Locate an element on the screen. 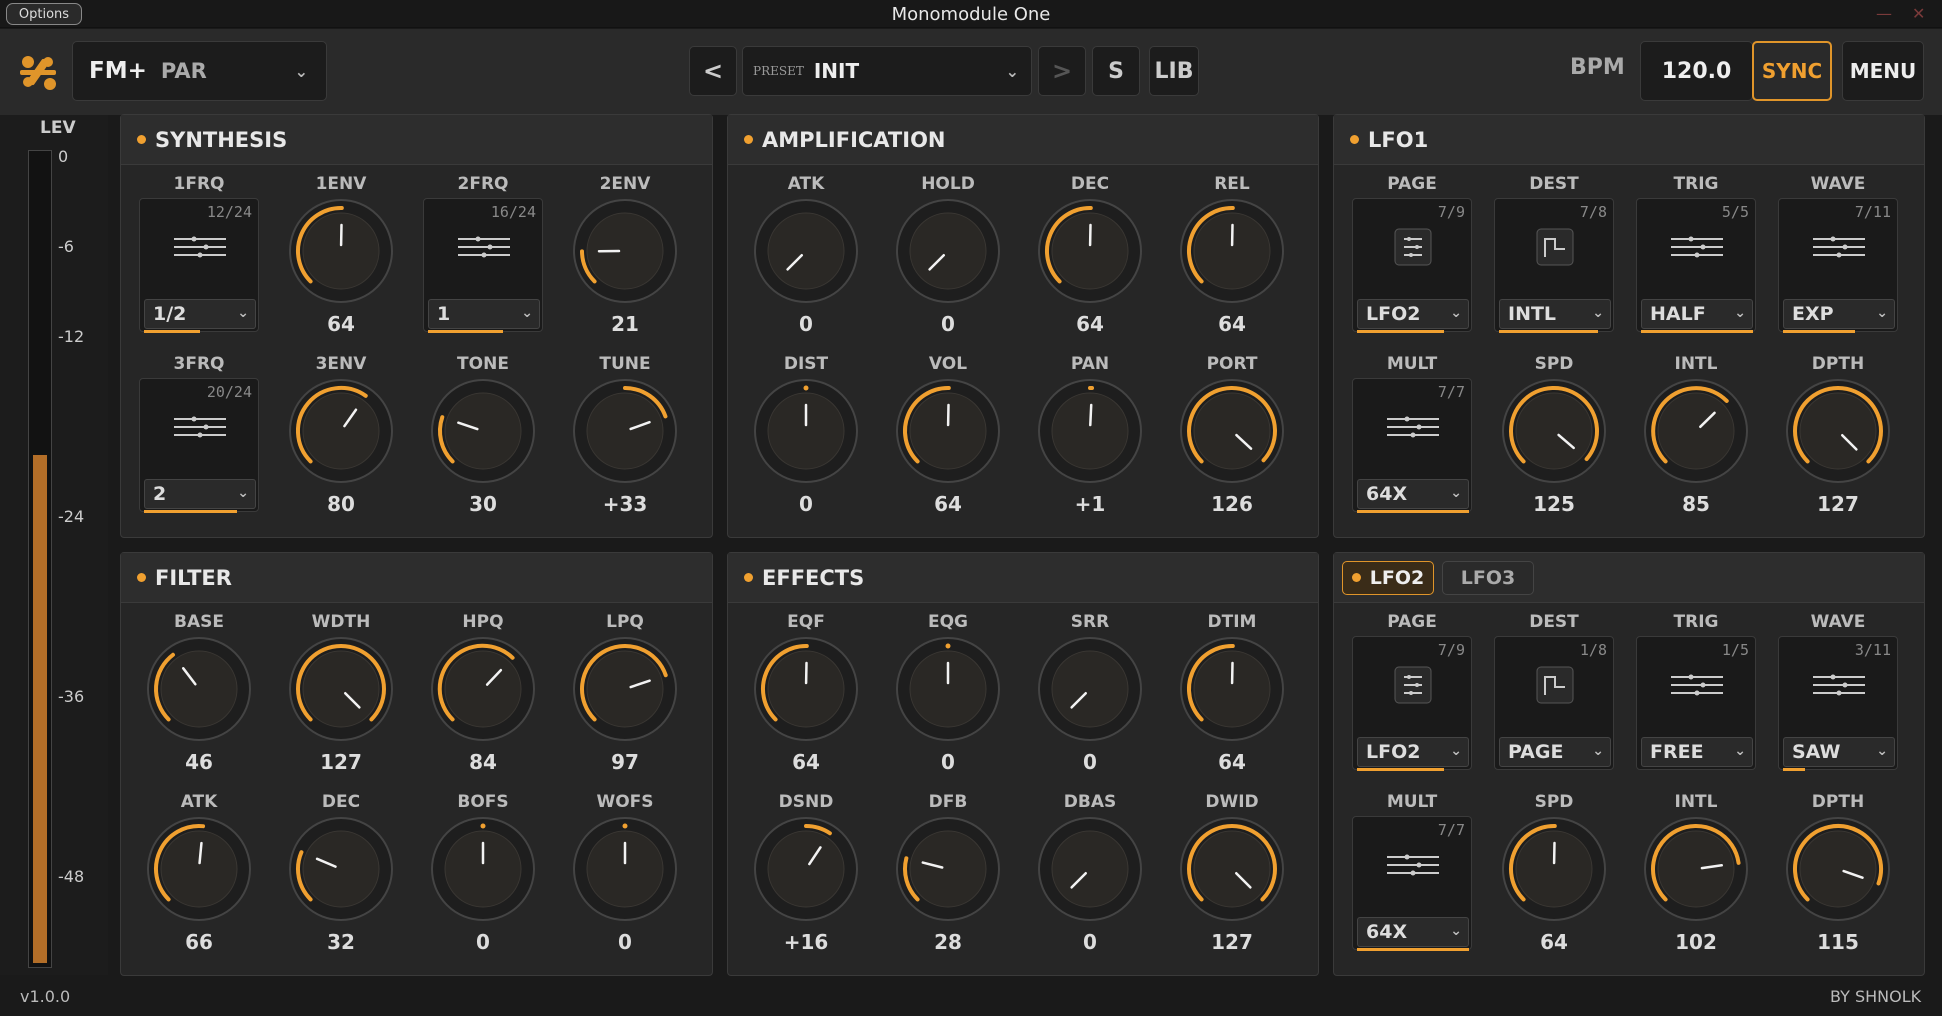 This screenshot has height=1016, width=1942. control-label: VOL is located at coordinates (948, 364).